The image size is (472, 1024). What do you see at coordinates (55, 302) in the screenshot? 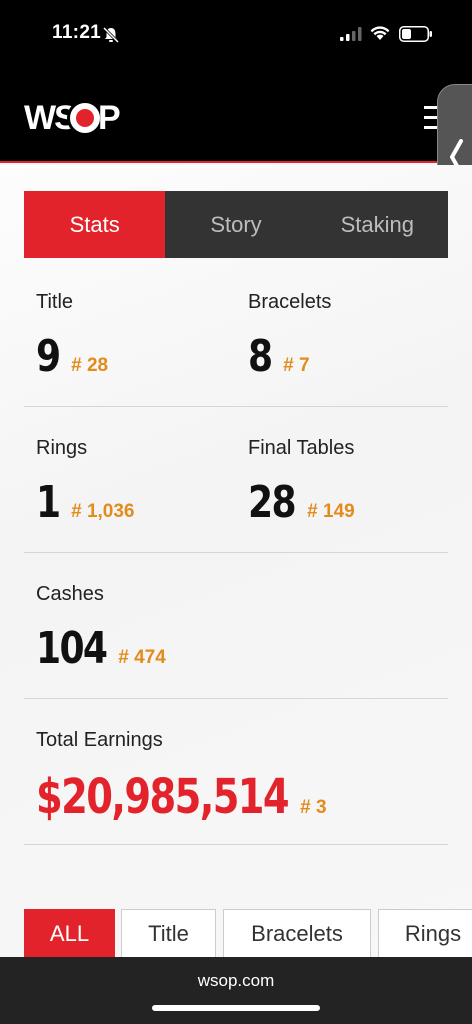
I see `stat-label: Title` at bounding box center [55, 302].